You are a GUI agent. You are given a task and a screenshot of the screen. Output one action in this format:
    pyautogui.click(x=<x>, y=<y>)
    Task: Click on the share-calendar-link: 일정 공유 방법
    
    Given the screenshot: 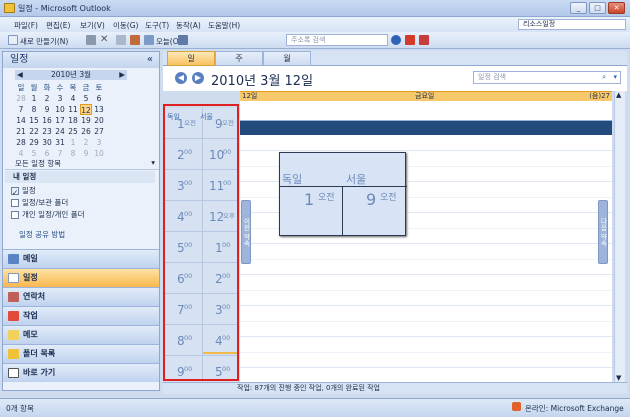 What is the action you would take?
    pyautogui.click(x=42, y=234)
    